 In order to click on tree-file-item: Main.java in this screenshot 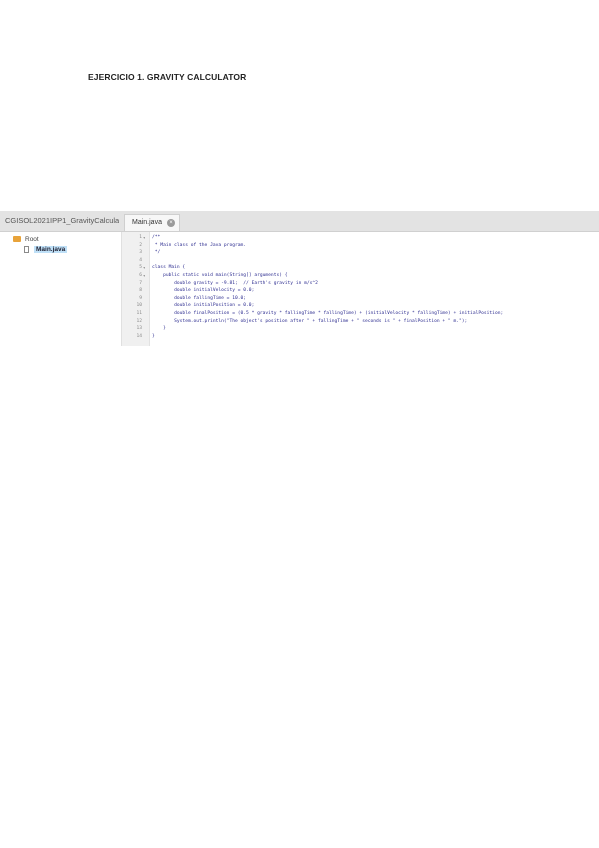, I will do `click(46, 250)`.